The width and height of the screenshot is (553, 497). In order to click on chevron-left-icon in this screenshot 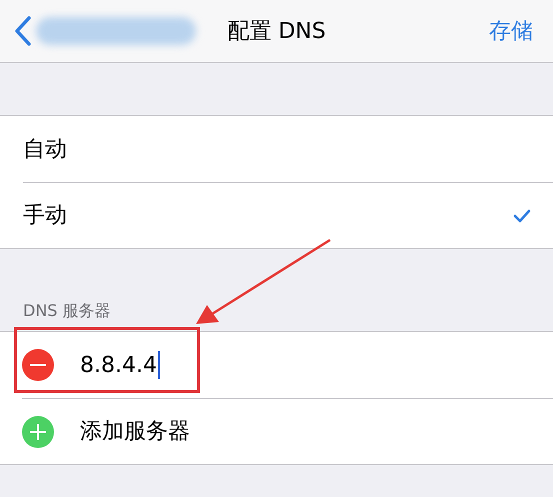, I will do `click(23, 31)`.